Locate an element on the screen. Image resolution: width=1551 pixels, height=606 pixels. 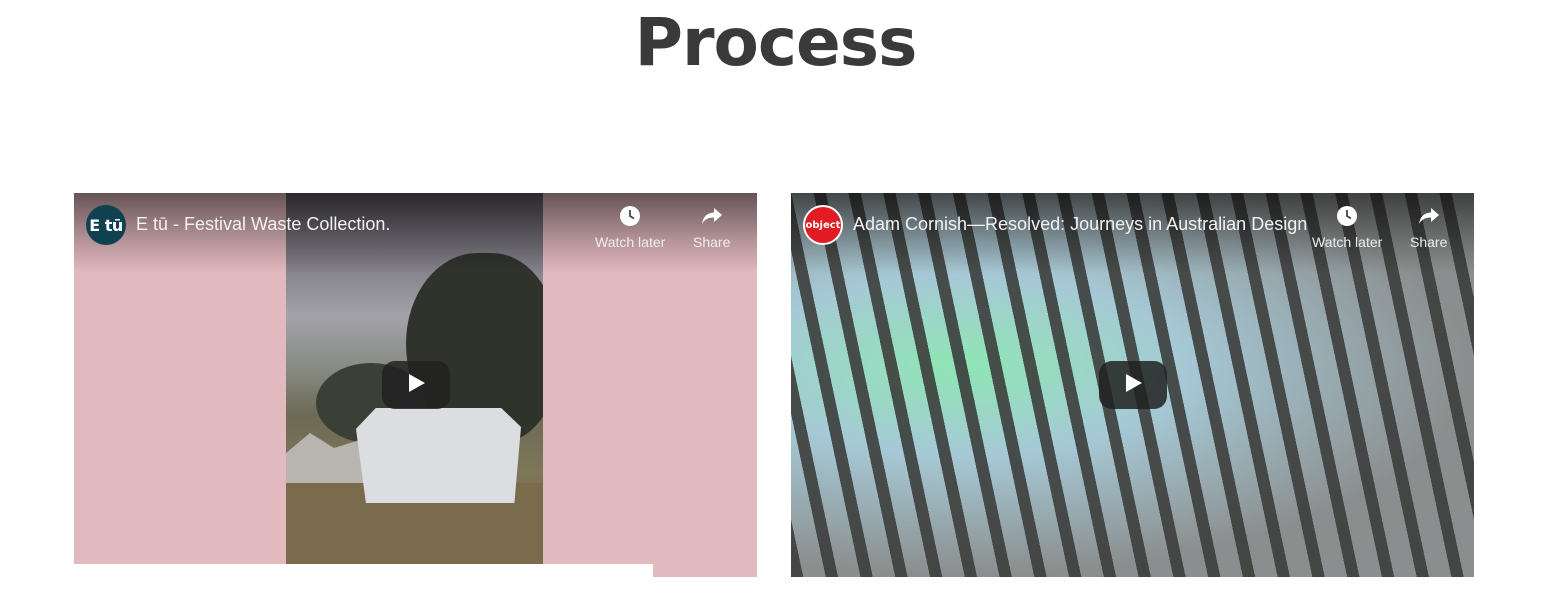
page-title: Process is located at coordinates (776, 42).